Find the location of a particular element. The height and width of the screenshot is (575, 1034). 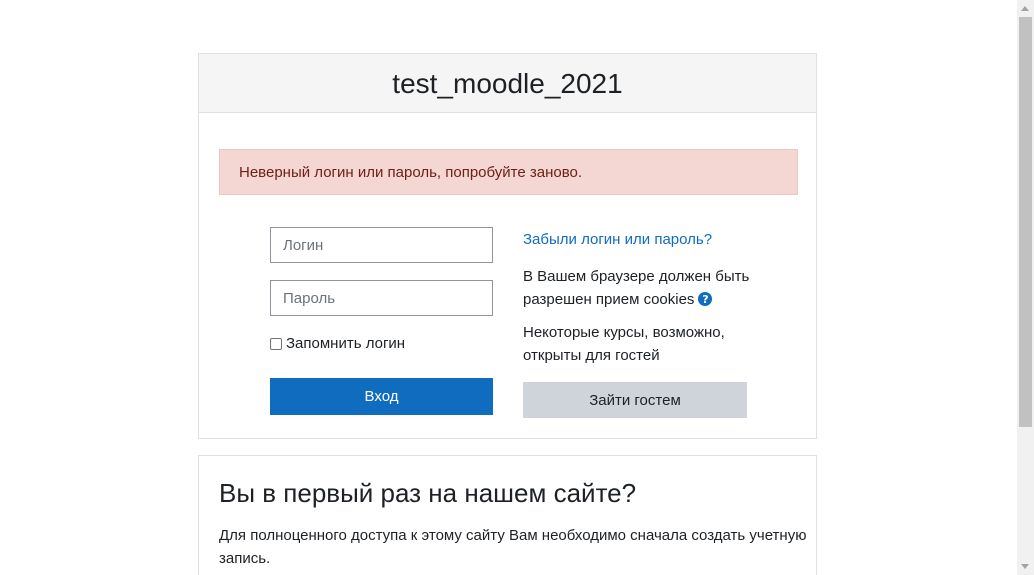

site-title: test_moodle_2021 is located at coordinates (507, 83).